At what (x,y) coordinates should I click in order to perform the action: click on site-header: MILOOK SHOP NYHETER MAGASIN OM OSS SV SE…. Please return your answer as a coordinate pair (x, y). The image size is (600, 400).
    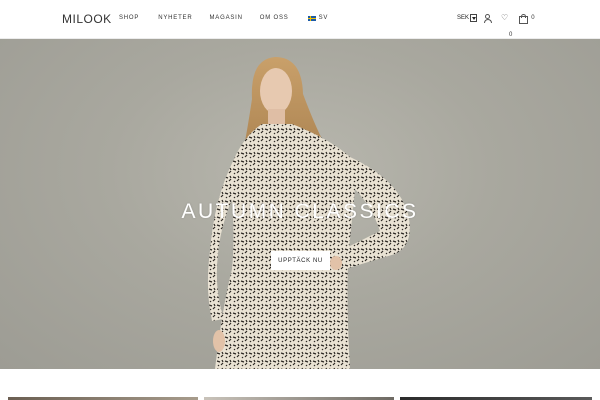
    Looking at the image, I should click on (300, 19).